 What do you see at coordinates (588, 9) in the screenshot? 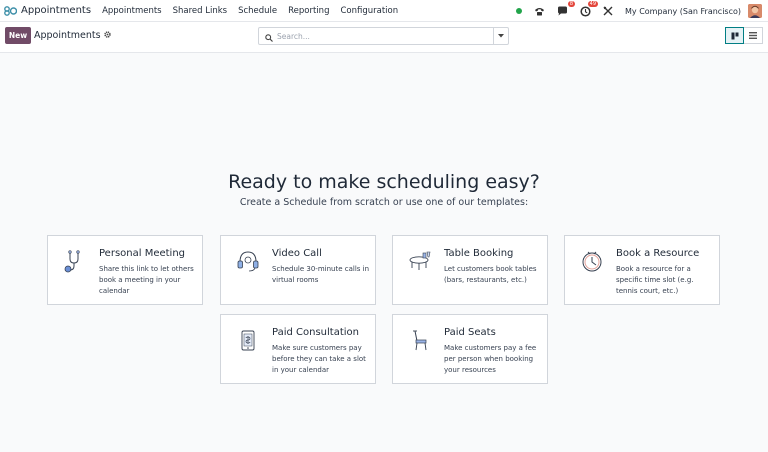
I see `activities-clock-icon: 49` at bounding box center [588, 9].